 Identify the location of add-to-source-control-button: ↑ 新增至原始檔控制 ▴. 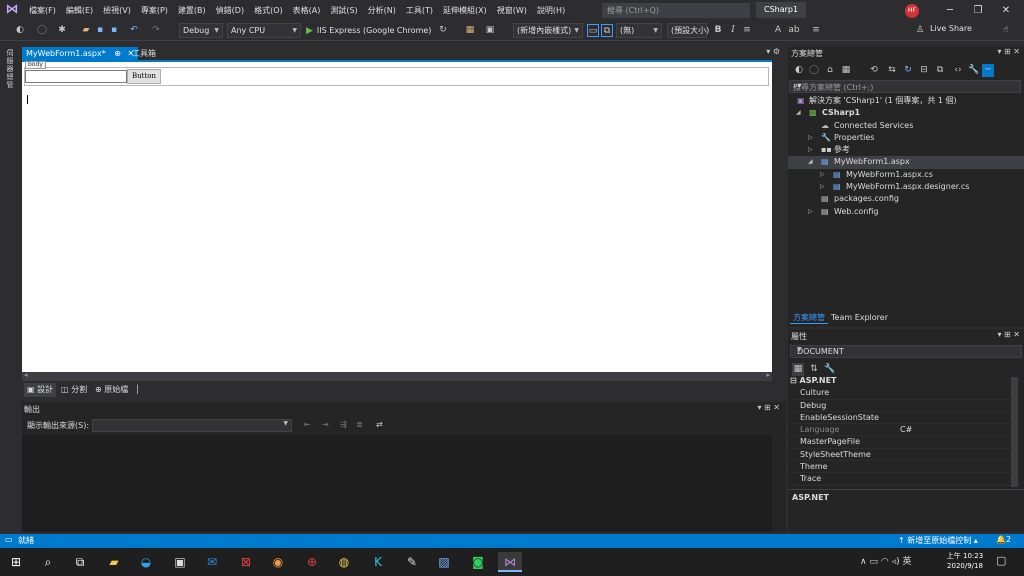
(938, 540).